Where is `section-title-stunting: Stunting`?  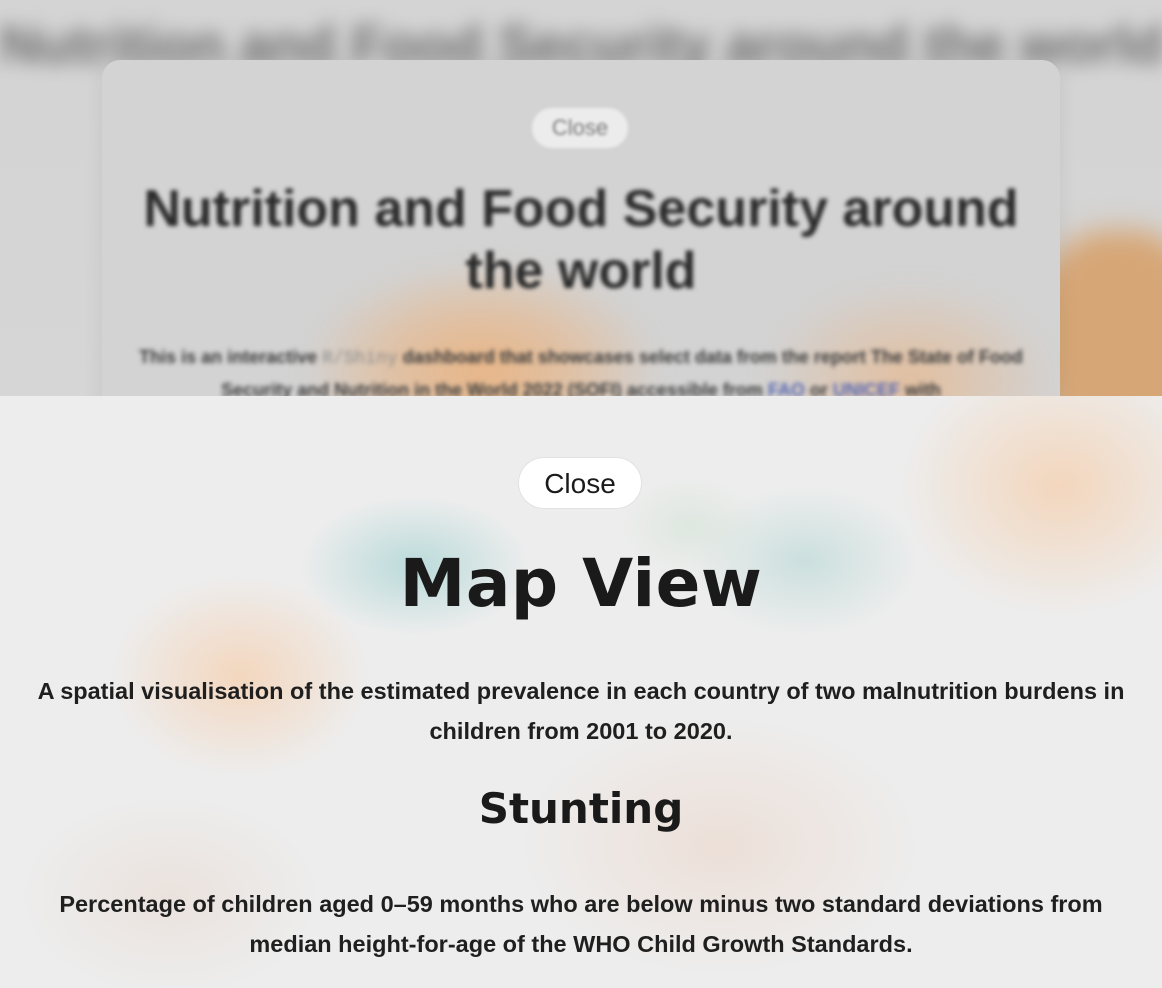
section-title-stunting: Stunting is located at coordinates (581, 808).